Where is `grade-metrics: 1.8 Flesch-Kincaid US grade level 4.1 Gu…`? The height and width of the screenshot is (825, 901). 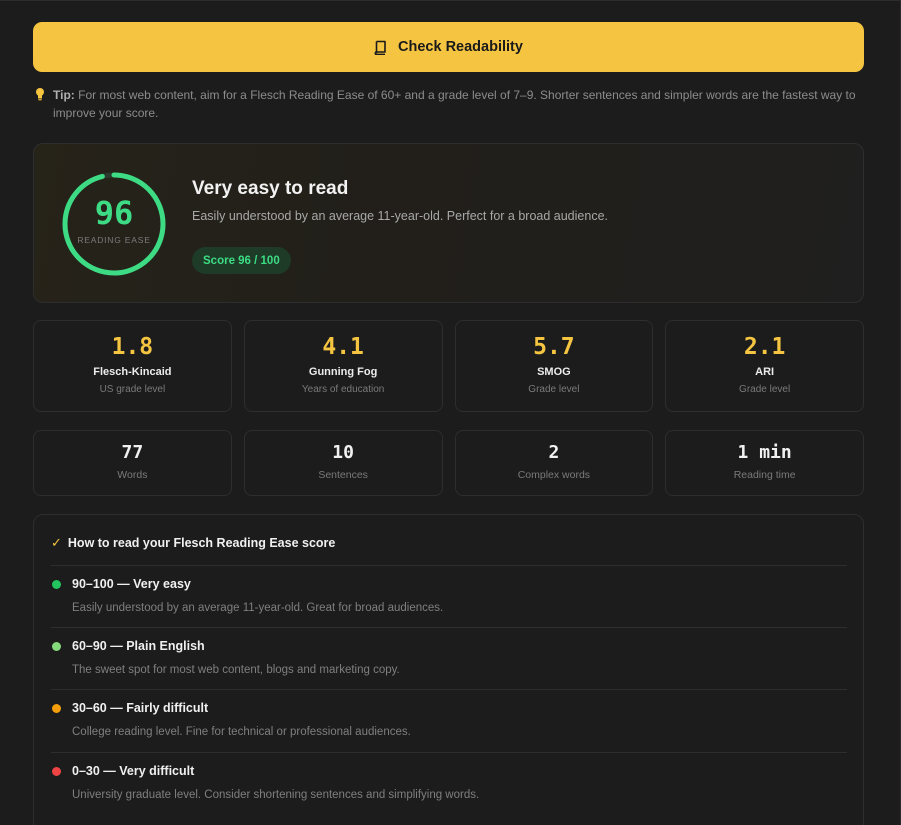 grade-metrics: 1.8 Flesch-Kincaid US grade level 4.1 Gu… is located at coordinates (448, 366).